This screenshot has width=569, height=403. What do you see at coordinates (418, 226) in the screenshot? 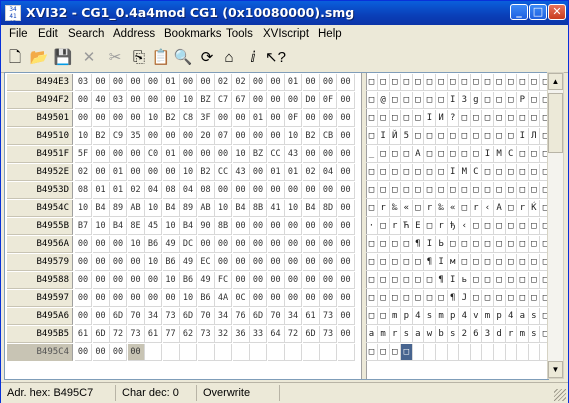
I see `ascii-cell: E` at bounding box center [418, 226].